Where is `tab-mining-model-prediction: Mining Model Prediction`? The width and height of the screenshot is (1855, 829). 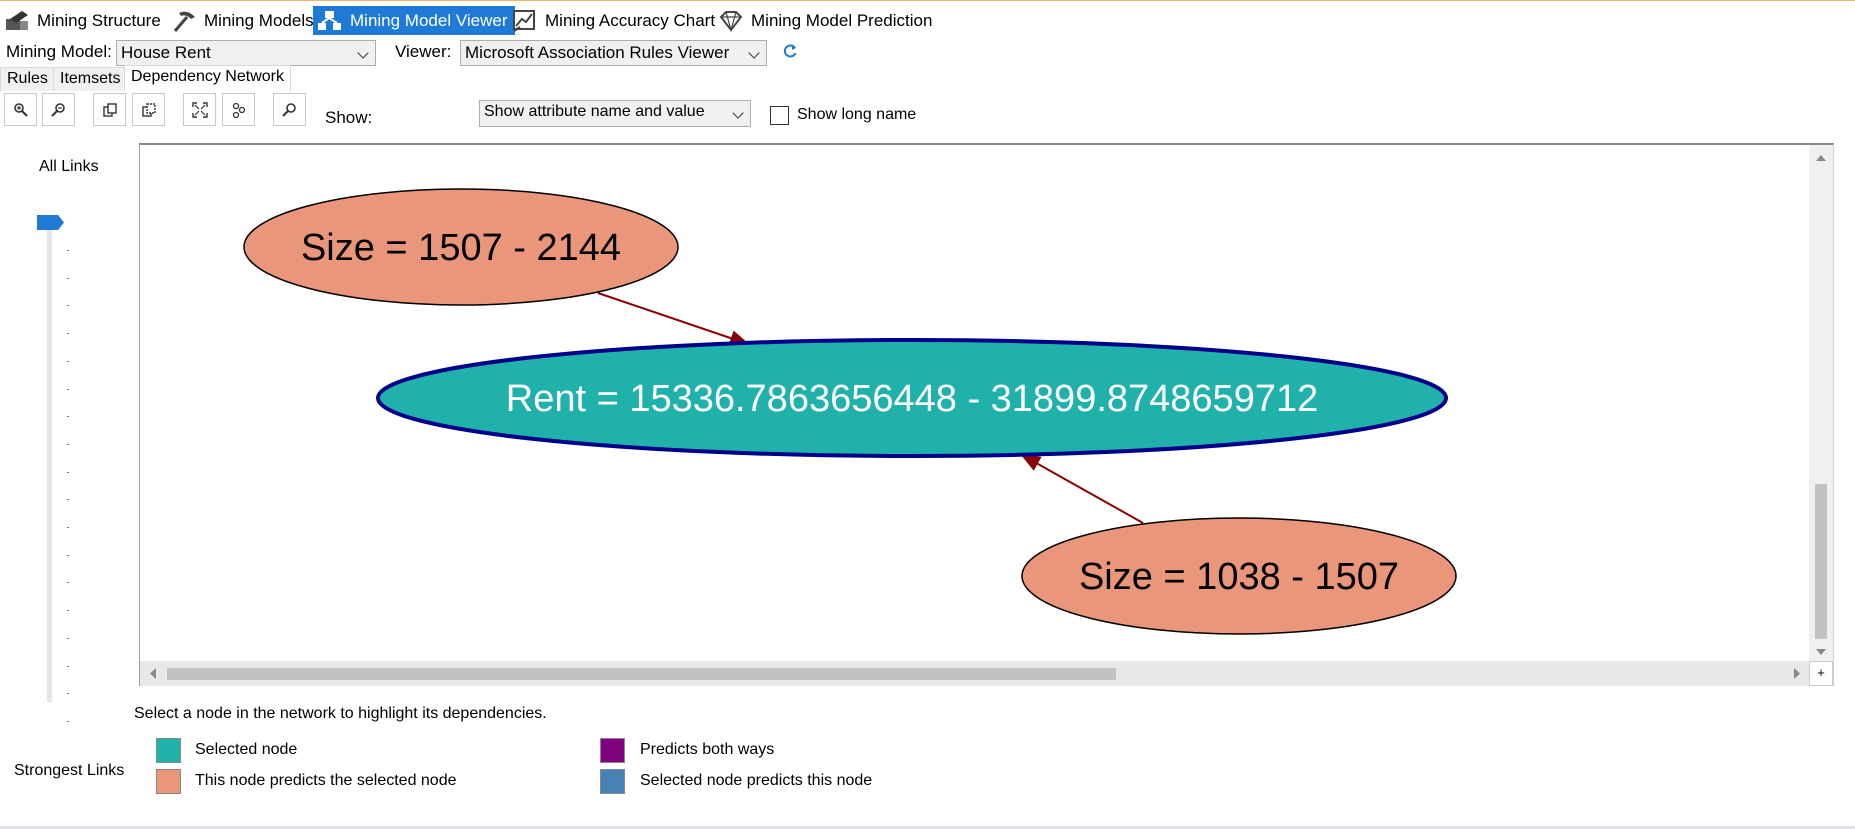 tab-mining-model-prediction: Mining Model Prediction is located at coordinates (827, 20).